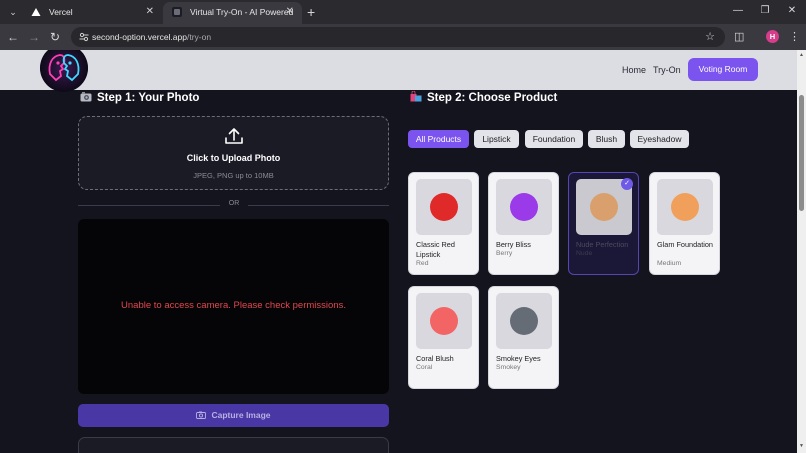 This screenshot has height=453, width=806. Describe the element at coordinates (801, 153) in the screenshot. I see `scrollbar-thumb` at that location.